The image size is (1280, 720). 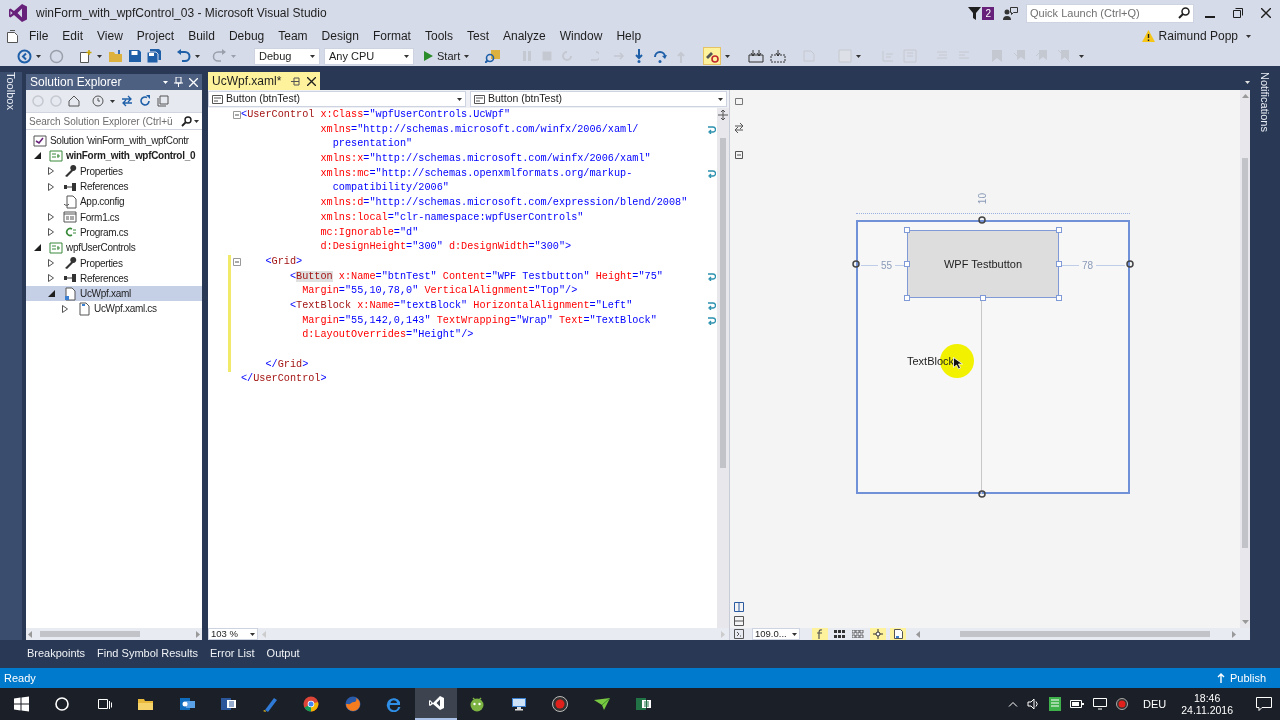 I want to click on tree-item: References, so click(x=104, y=278).